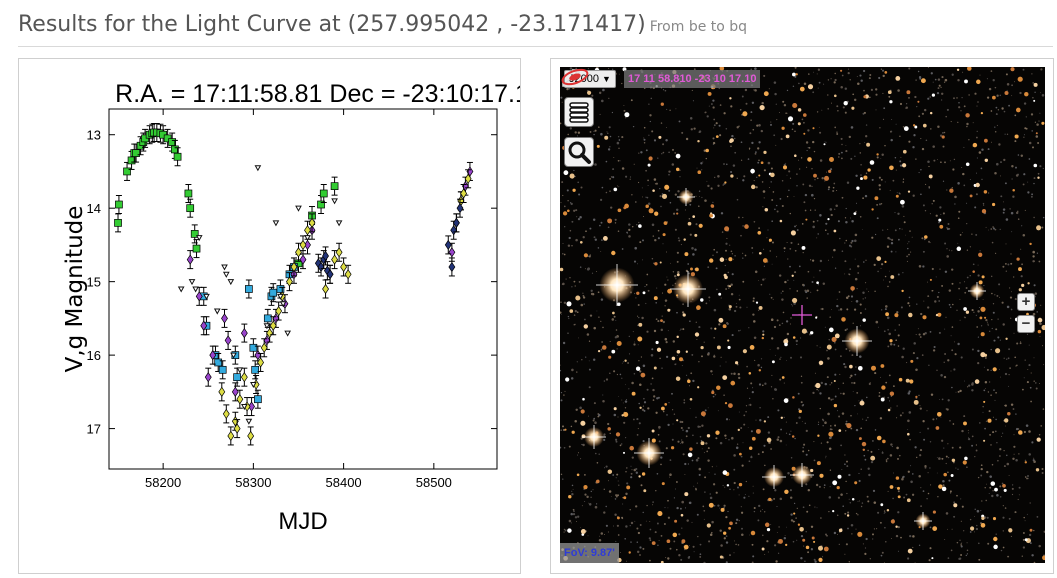 The height and width of the screenshot is (578, 1057). Describe the element at coordinates (579, 152) in the screenshot. I see `search-button` at that location.